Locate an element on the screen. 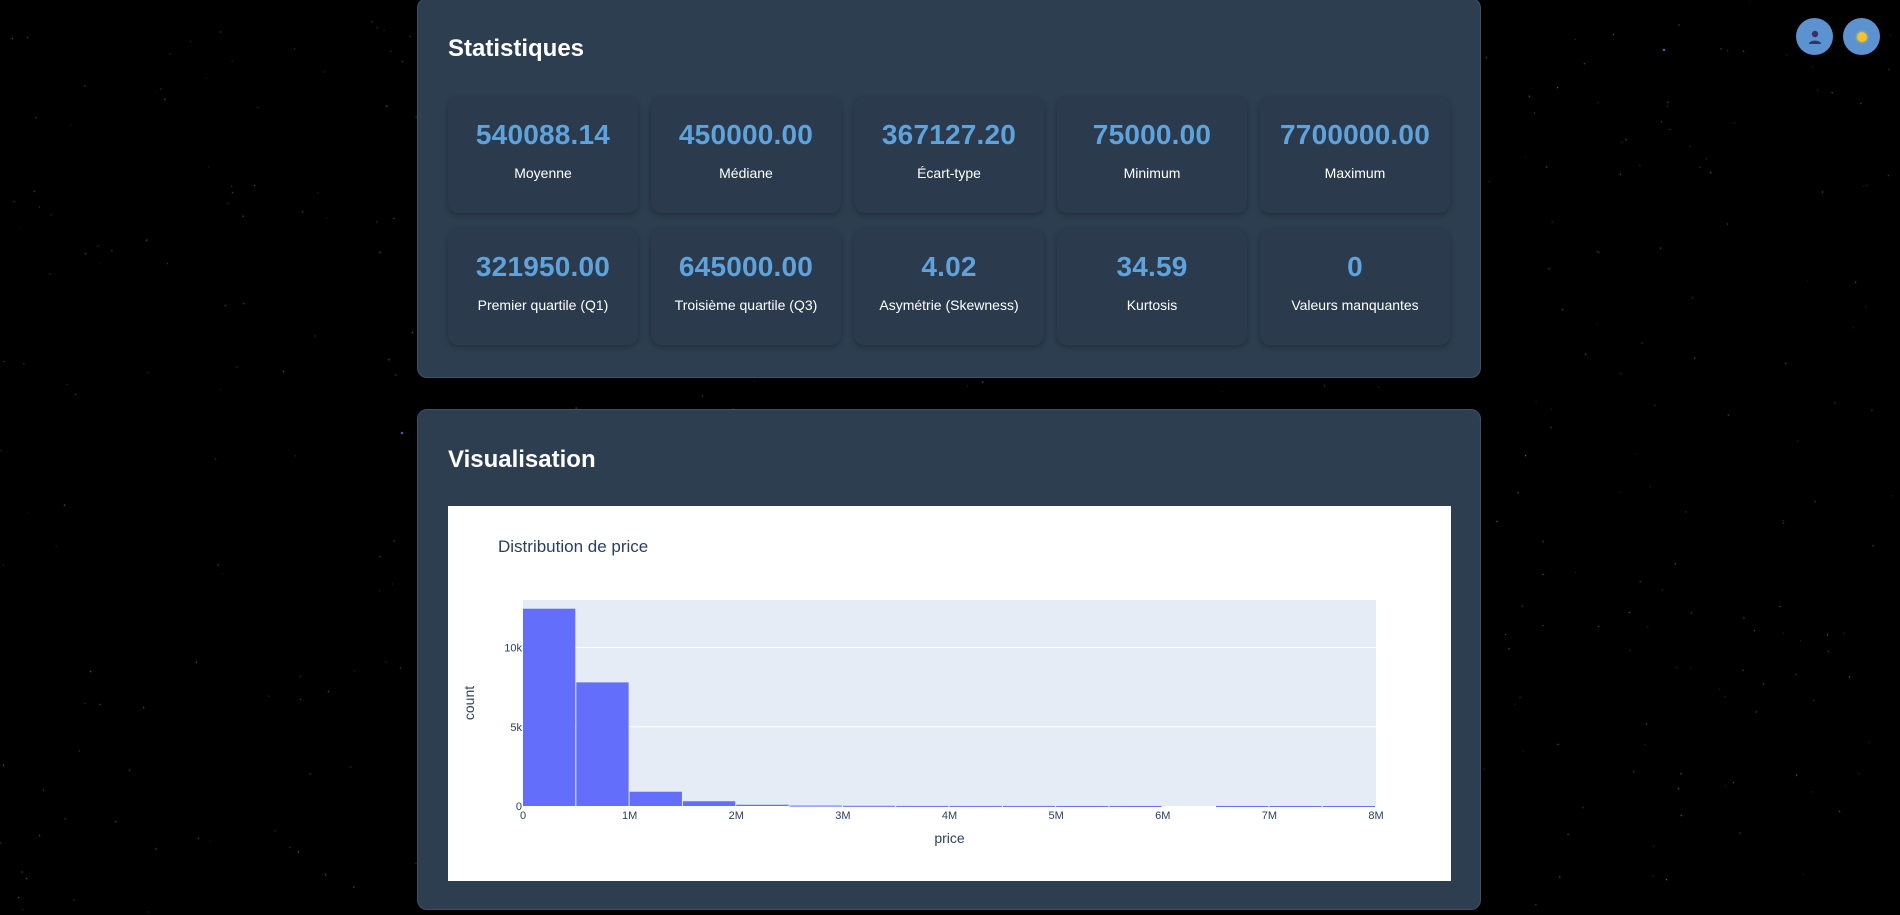 The height and width of the screenshot is (915, 1900). stat-card-q1: 321950.00 Premier quartile (Q1) is located at coordinates (543, 287).